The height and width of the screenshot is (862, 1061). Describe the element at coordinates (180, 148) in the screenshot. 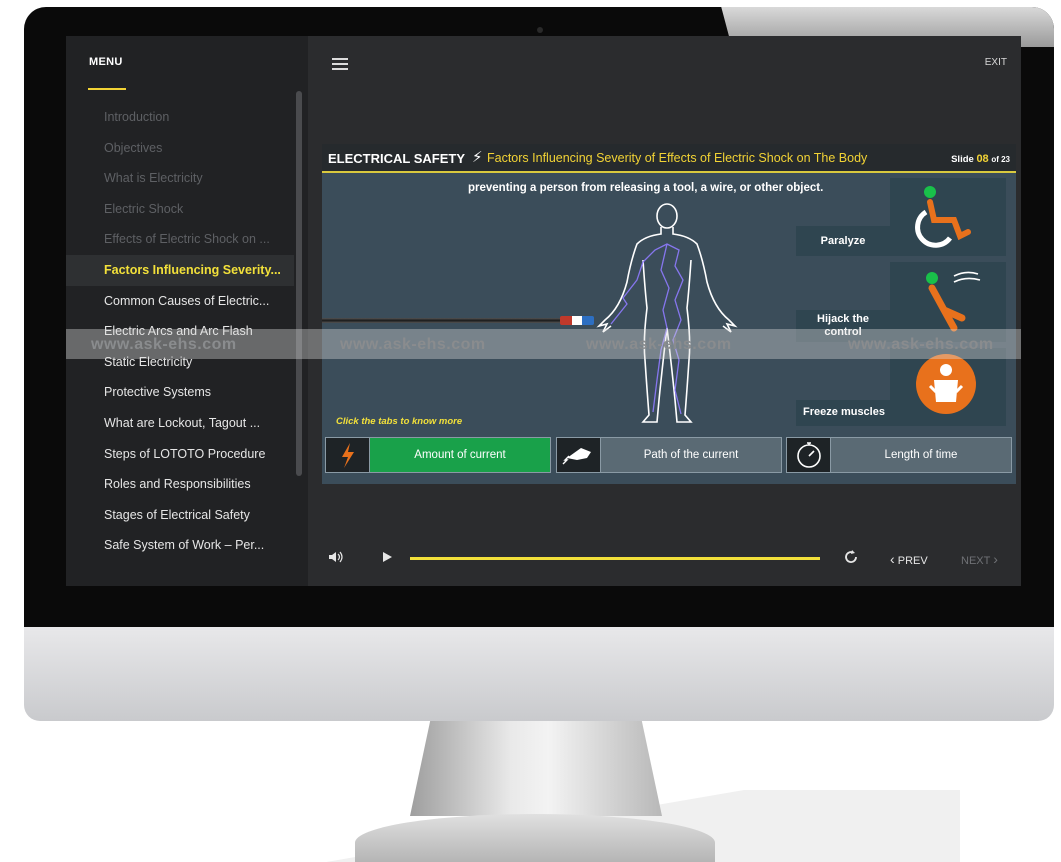

I see `sidebar-item: Objectives` at that location.